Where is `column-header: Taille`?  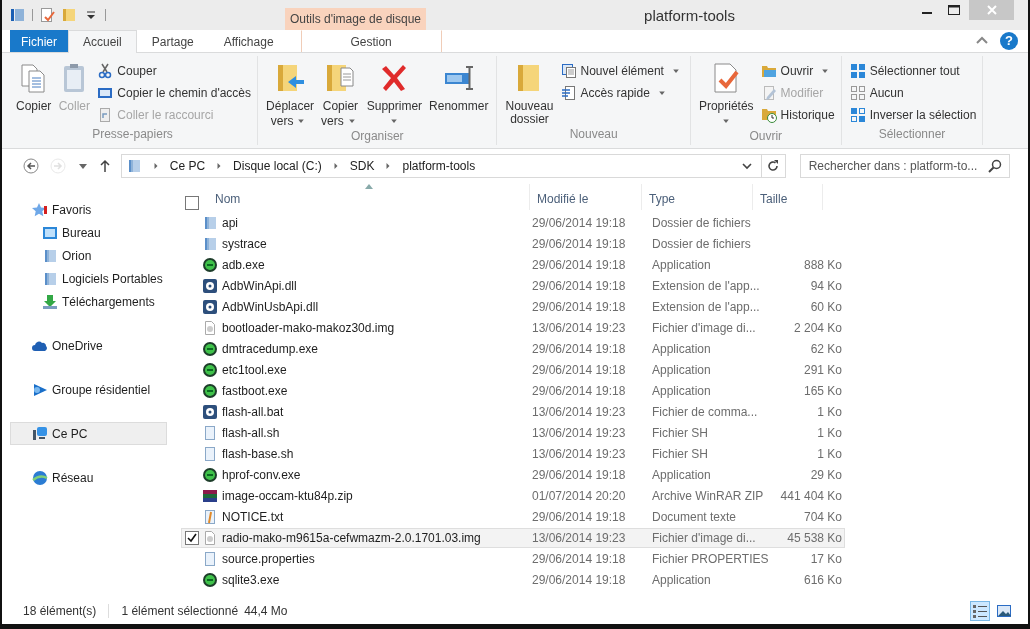 column-header: Taille is located at coordinates (788, 197).